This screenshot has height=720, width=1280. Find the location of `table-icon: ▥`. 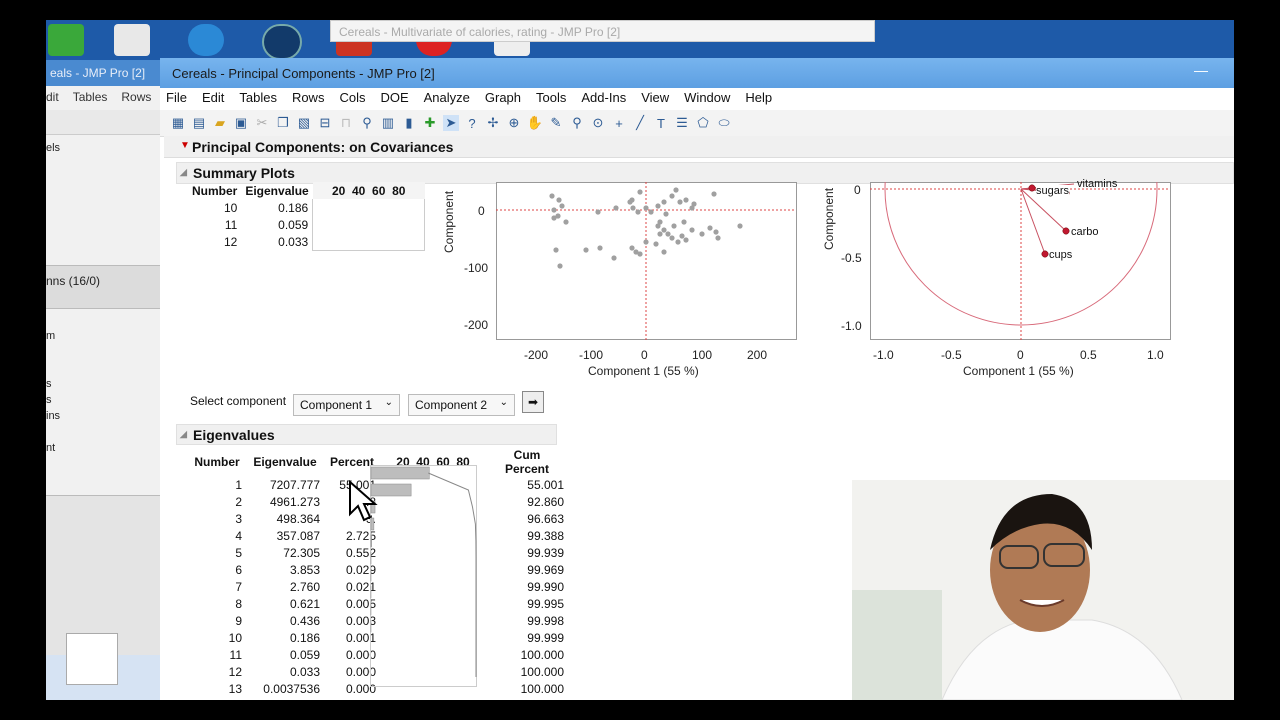

table-icon: ▥ is located at coordinates (388, 123).